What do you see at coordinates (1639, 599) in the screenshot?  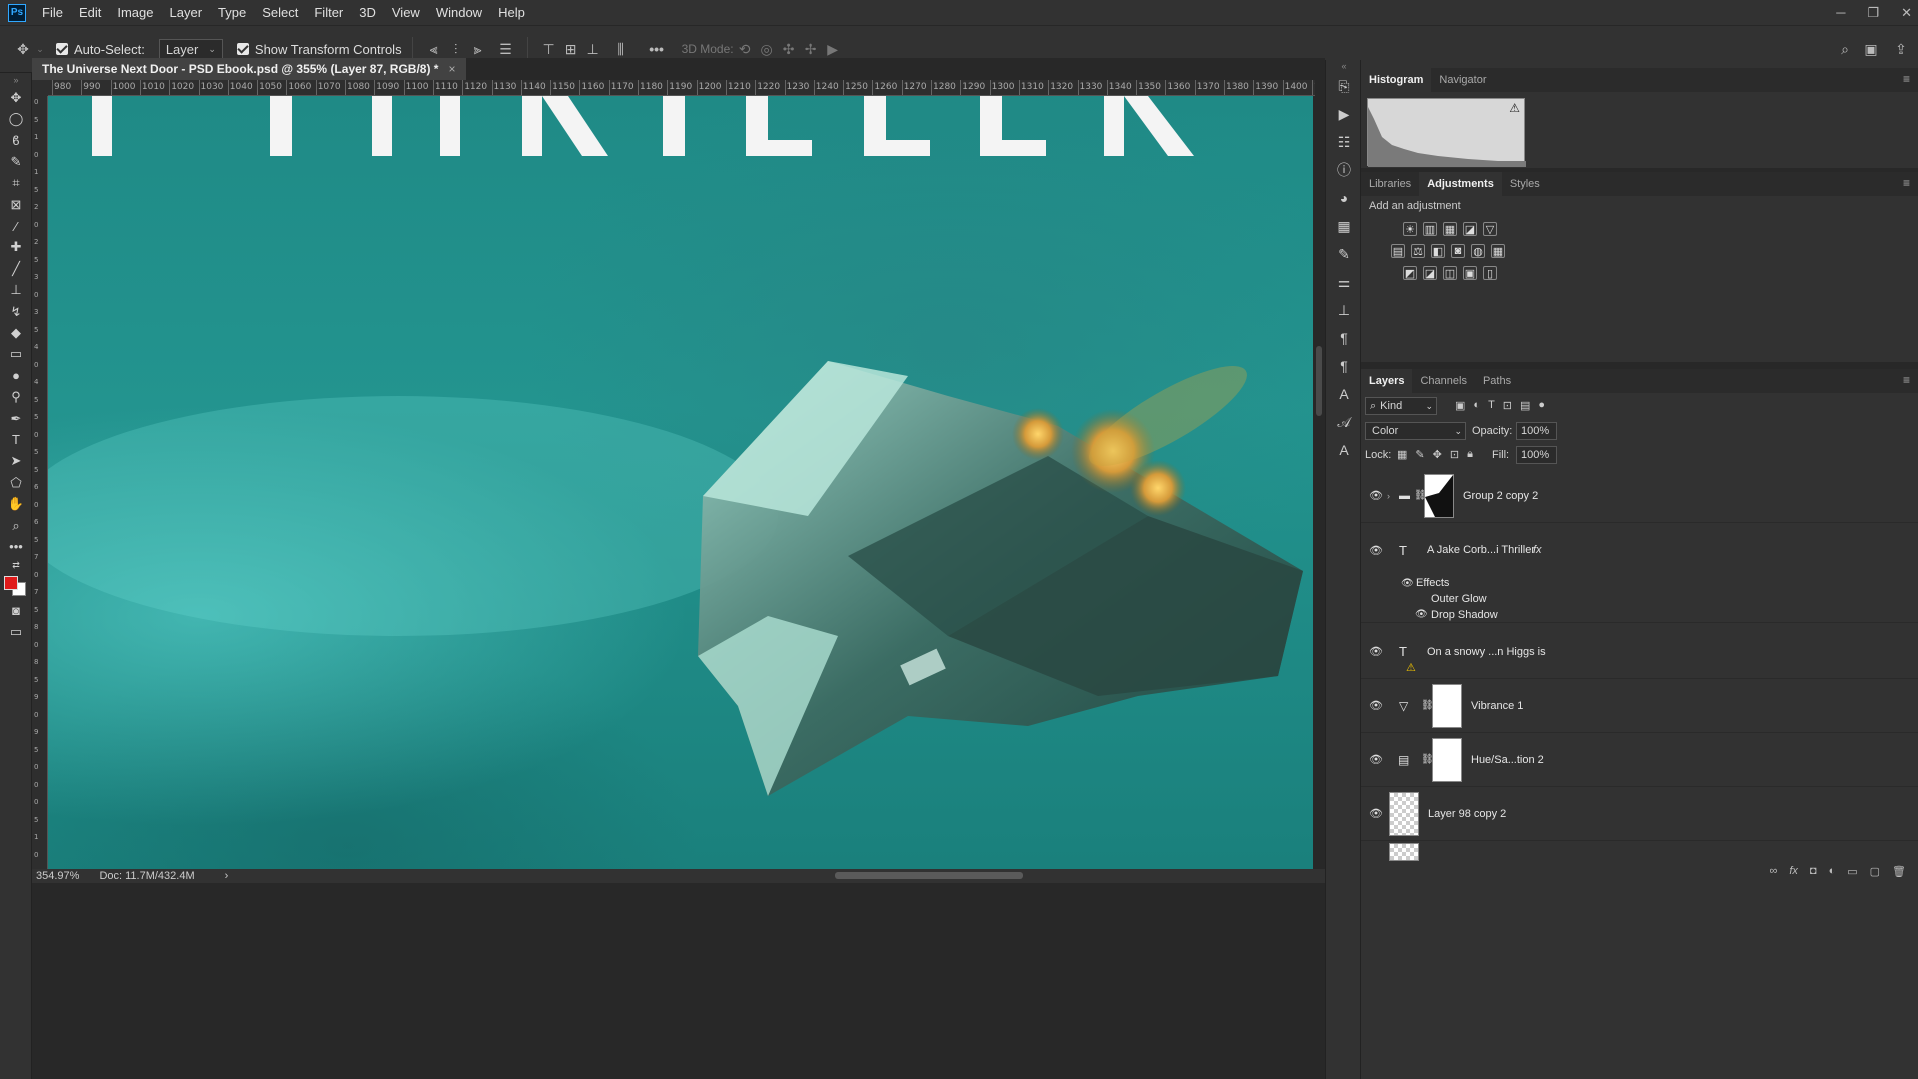 I see `effect-row: Outer Glow` at bounding box center [1639, 599].